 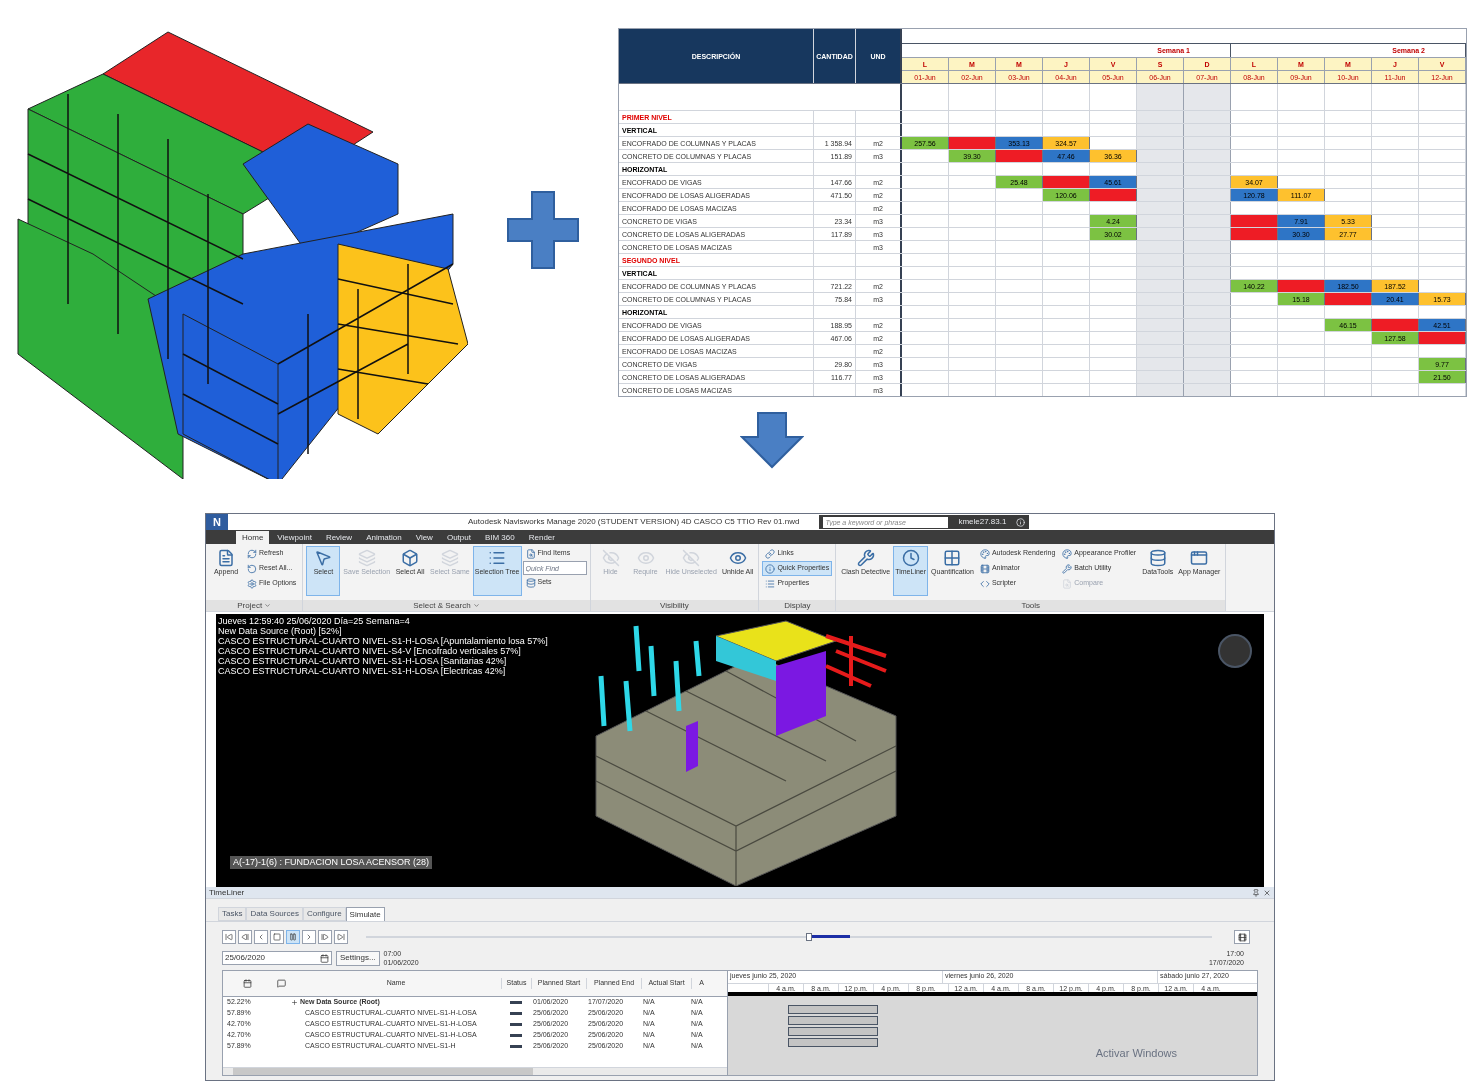 I want to click on window-title: Autodesk Navisworks Manage 2020 (STUDENT VERSION) 4D CASCO C5 TTIO Rev 01.nwd, so click(x=634, y=522).